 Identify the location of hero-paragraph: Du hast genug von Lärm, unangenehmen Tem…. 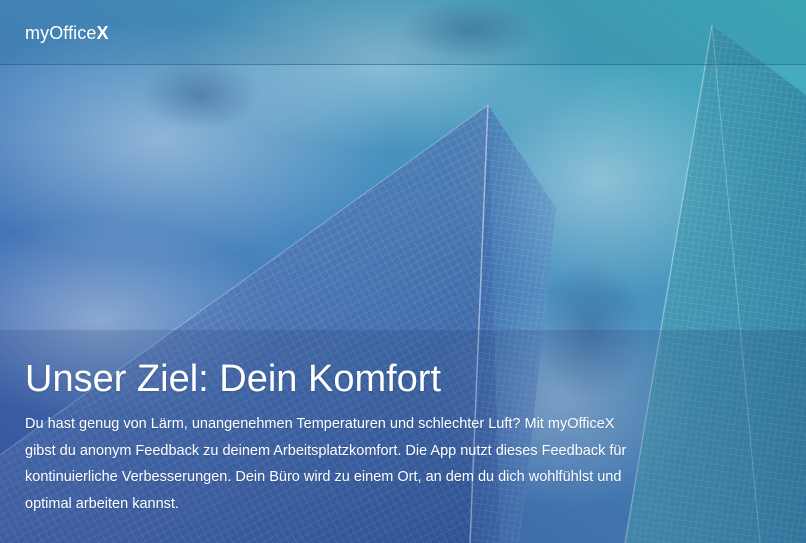
(326, 464).